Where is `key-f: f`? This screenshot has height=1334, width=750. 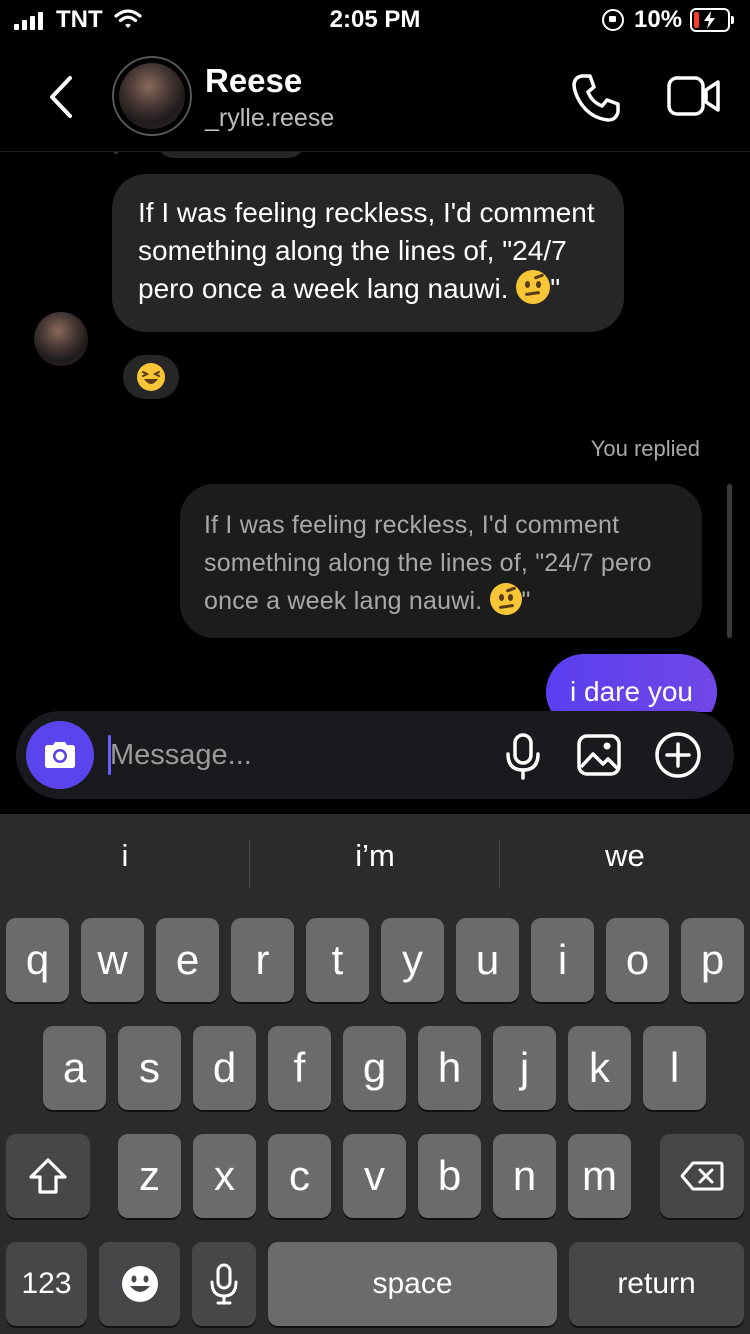
key-f: f is located at coordinates (299, 1068).